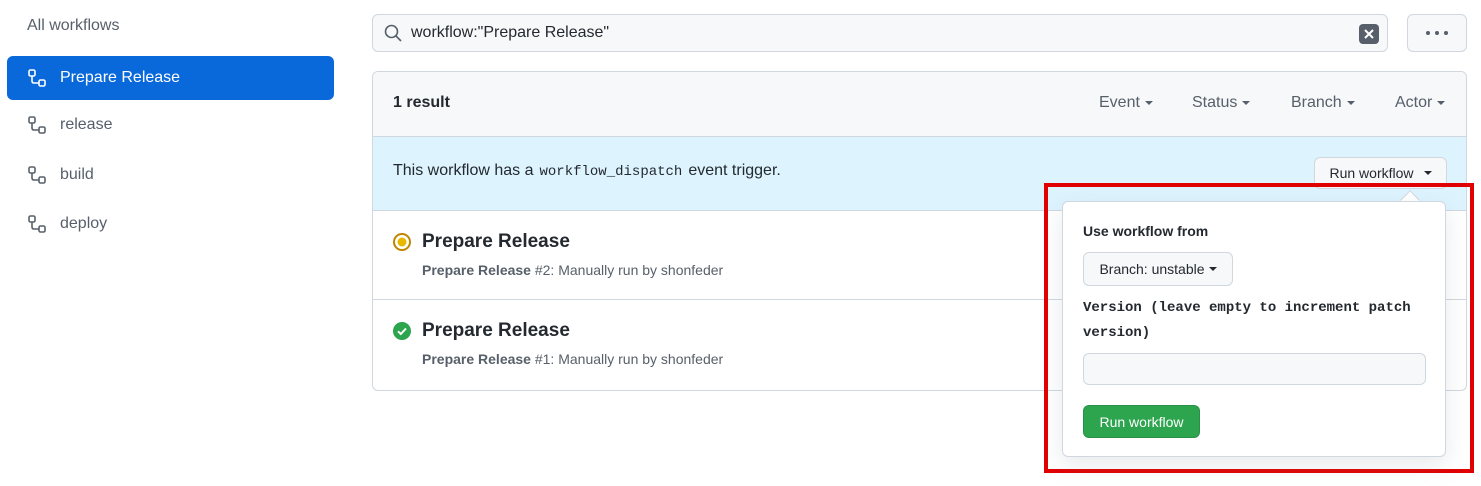 The width and height of the screenshot is (1481, 486). Describe the element at coordinates (1254, 369) in the screenshot. I see `version-input` at that location.